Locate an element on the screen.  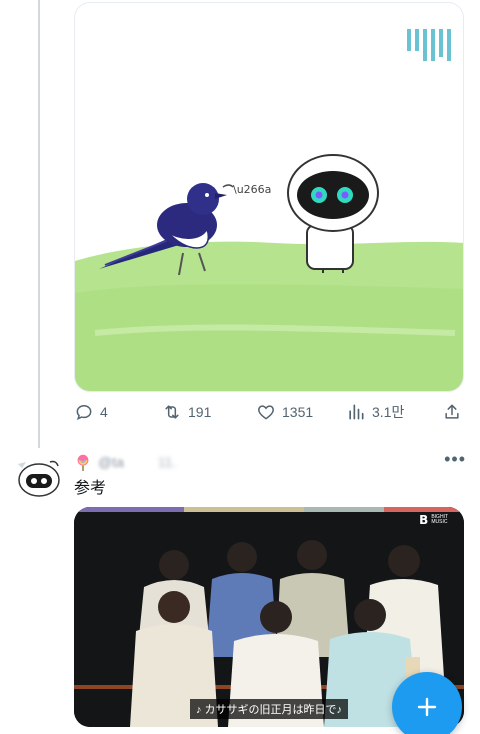
more-options-button: ••• is located at coordinates (455, 459).